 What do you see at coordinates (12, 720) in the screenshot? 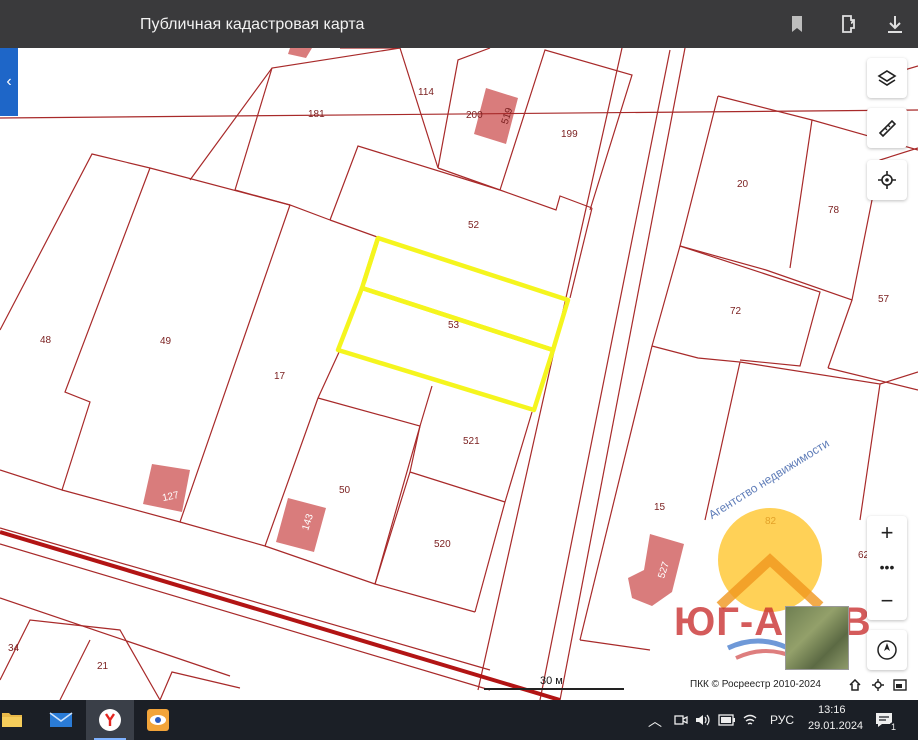
I see `folder-icon` at bounding box center [12, 720].